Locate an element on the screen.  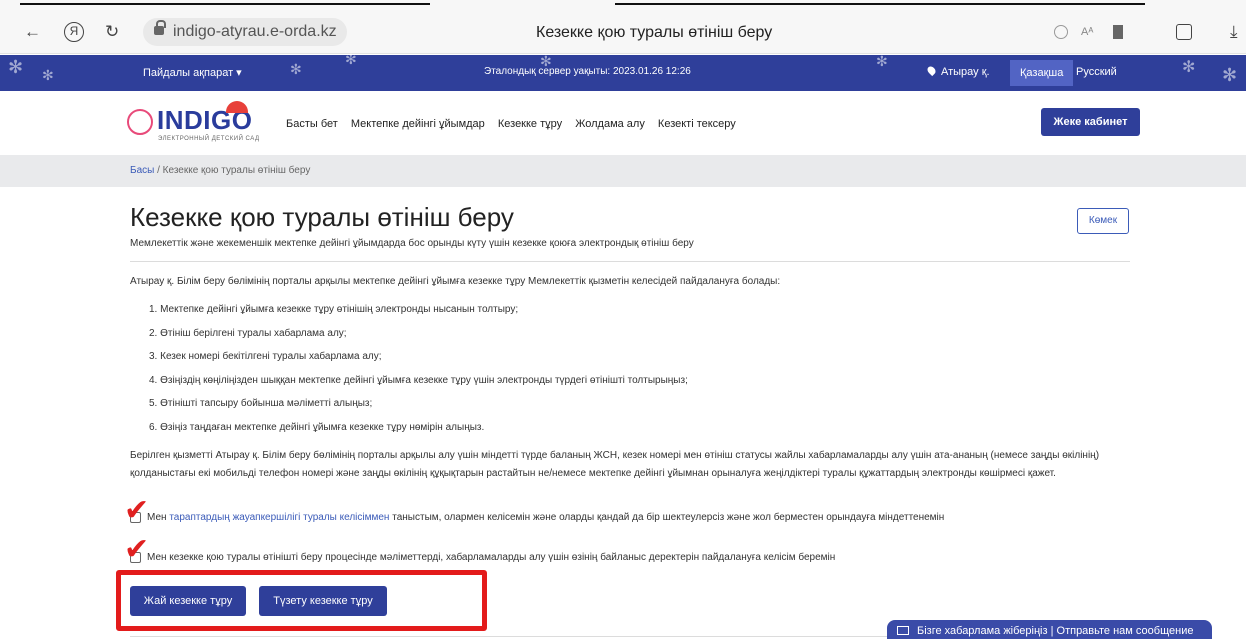
reload-icon: ↻ is located at coordinates (112, 32).